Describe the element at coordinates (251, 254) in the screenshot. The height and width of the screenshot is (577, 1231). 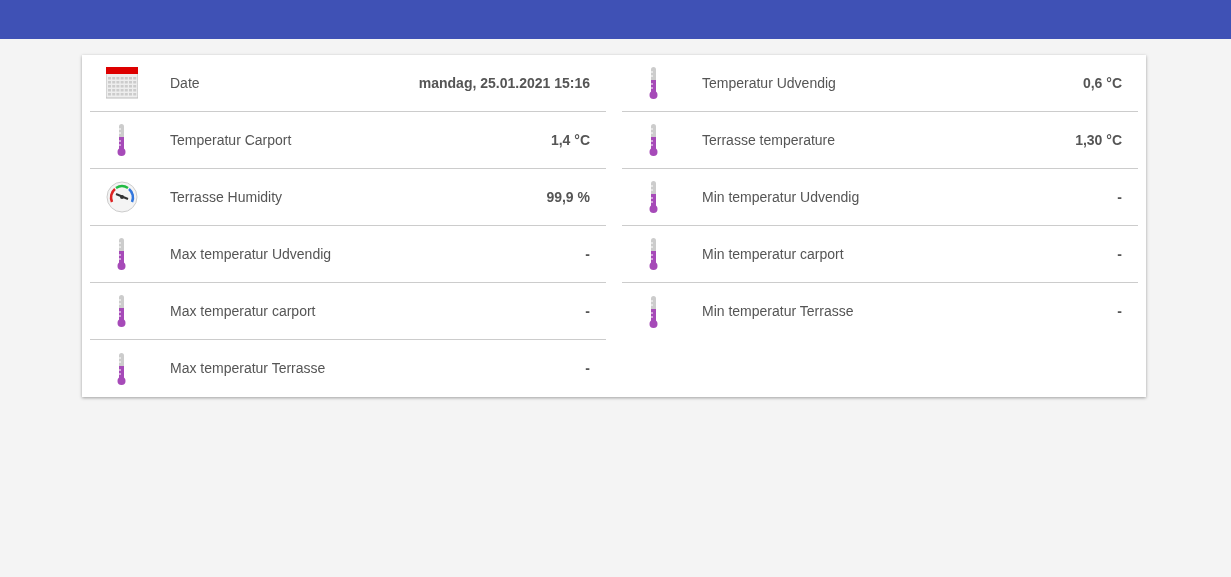
I see `sensor-label: Max temperatur Udvendig` at that location.